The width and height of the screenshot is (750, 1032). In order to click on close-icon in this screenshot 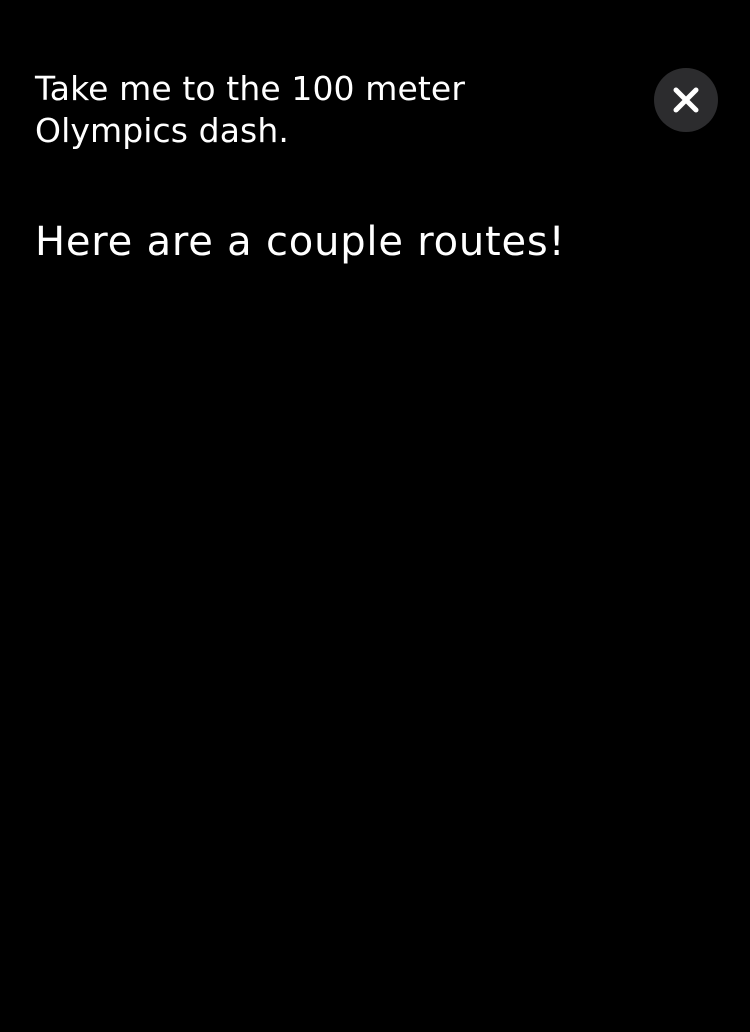, I will do `click(686, 100)`.